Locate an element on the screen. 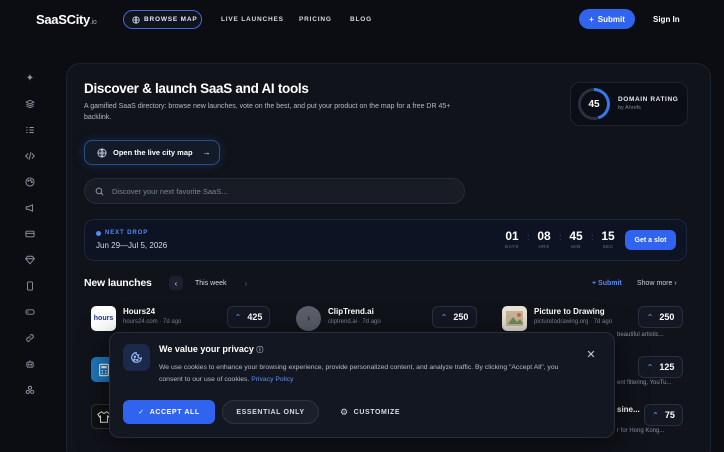 Image resolution: width=724 pixels, height=452 pixels. shapes-icon is located at coordinates (30, 390).